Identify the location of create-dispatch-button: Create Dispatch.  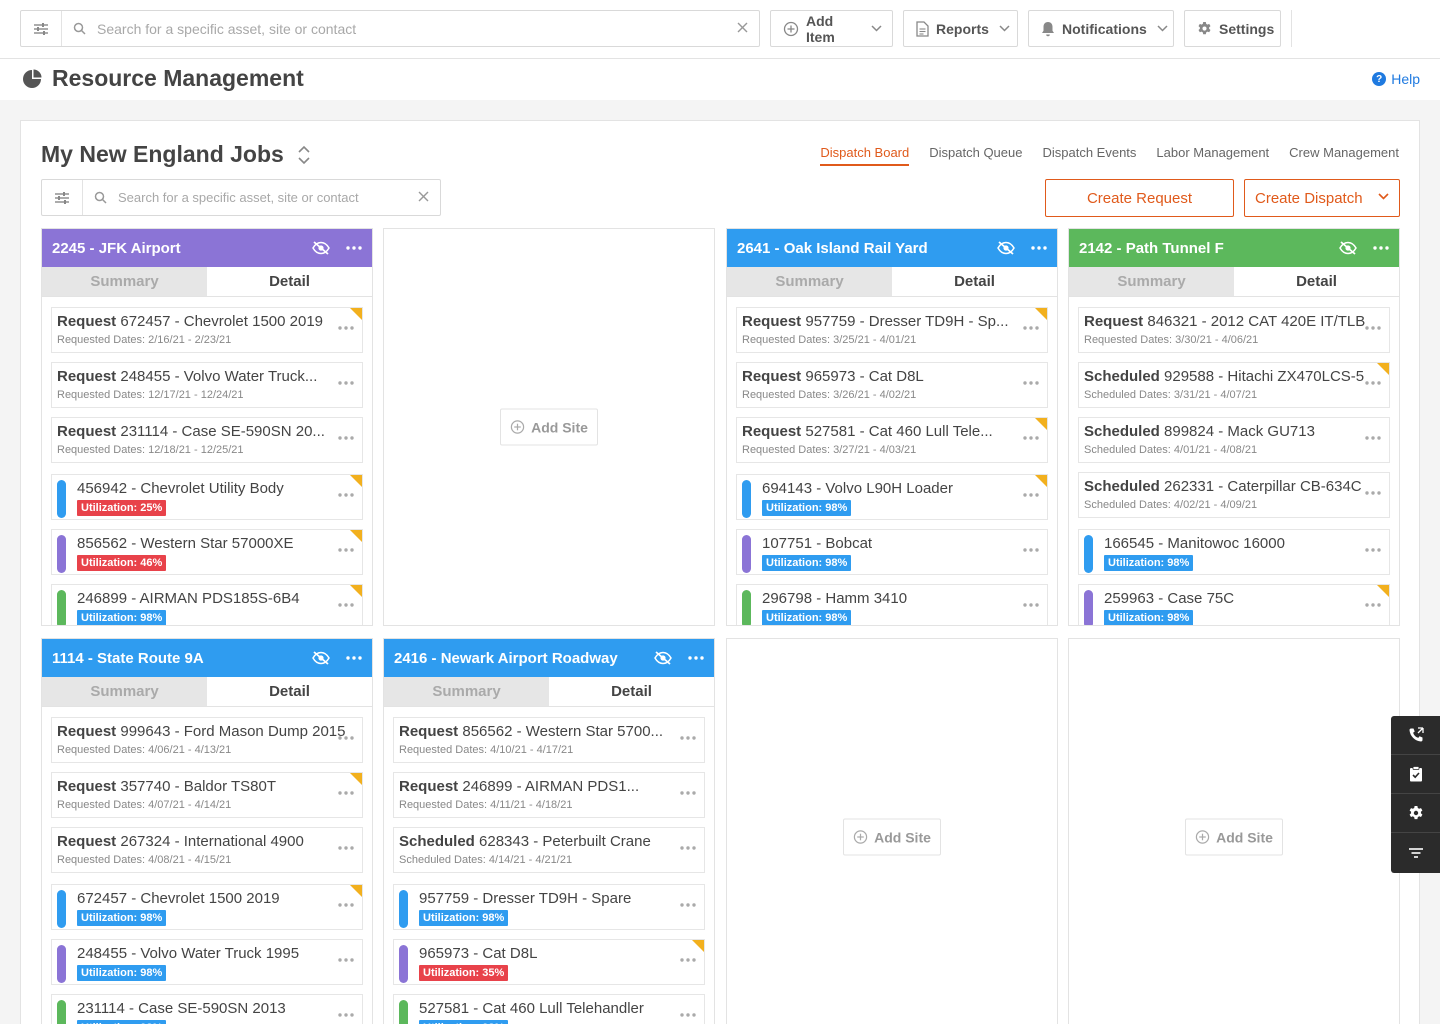
(1322, 198).